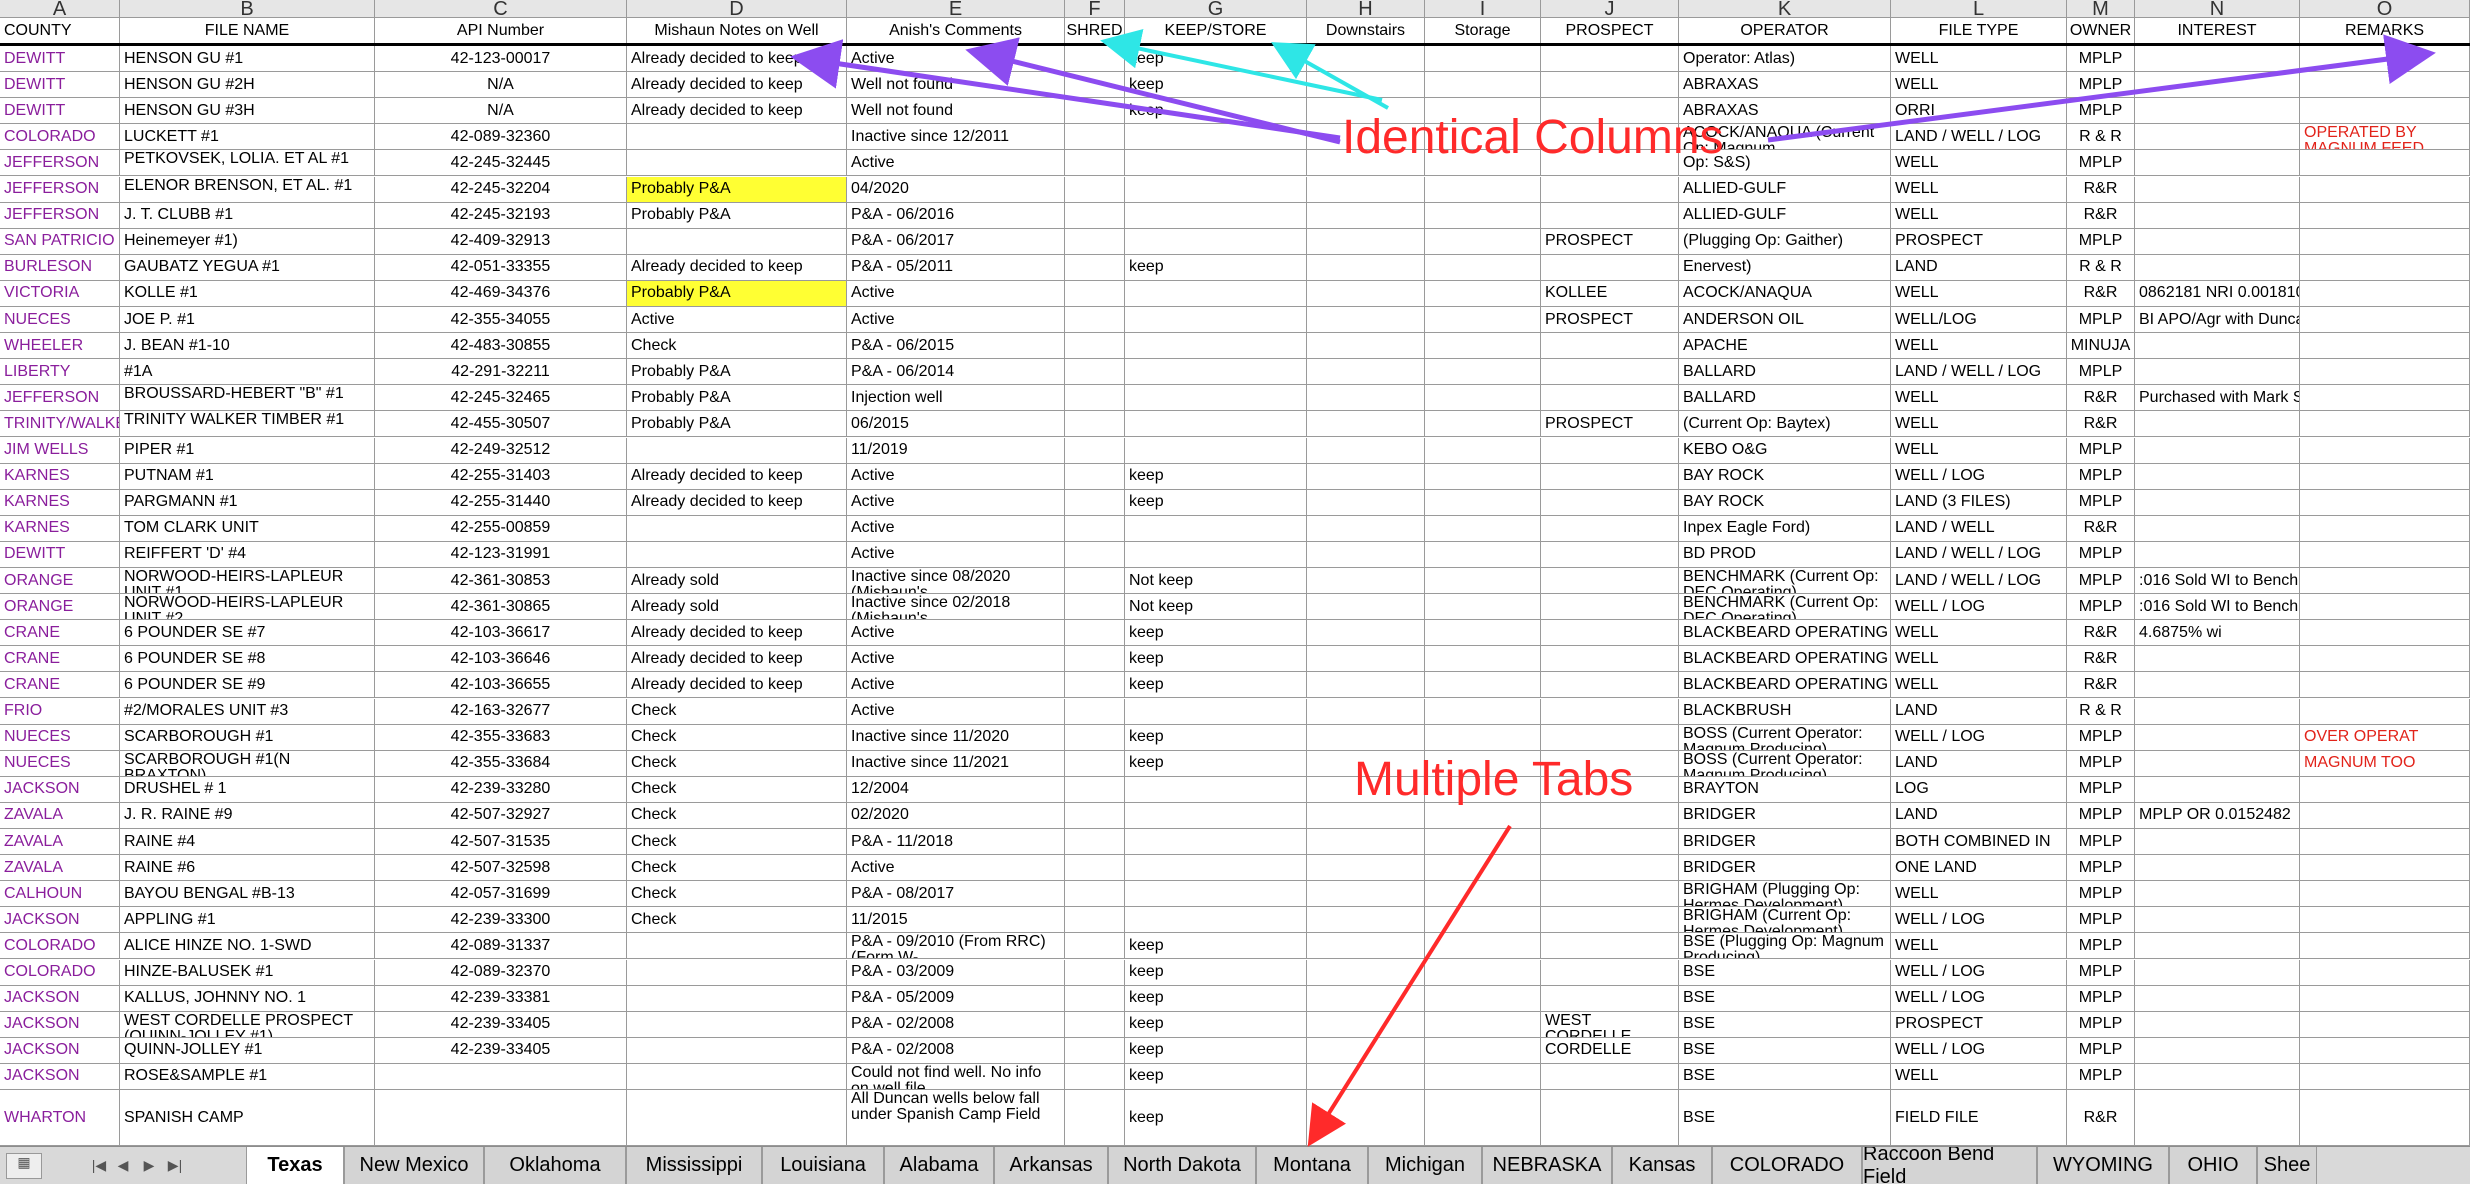  What do you see at coordinates (247, 267) in the screenshot?
I see `cell-b: GAUBATZ YEGUA #1` at bounding box center [247, 267].